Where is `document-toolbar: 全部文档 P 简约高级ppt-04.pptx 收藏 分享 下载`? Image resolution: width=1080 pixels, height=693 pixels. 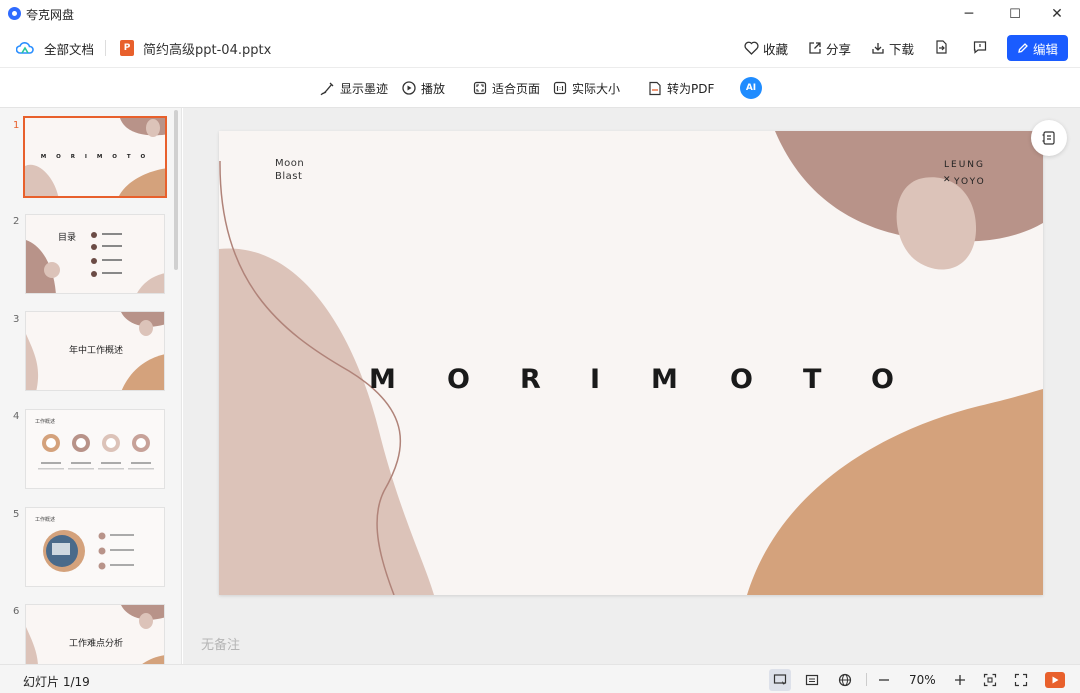 document-toolbar: 全部文档 P 简约高级ppt-04.pptx 收藏 分享 下载 is located at coordinates (540, 48).